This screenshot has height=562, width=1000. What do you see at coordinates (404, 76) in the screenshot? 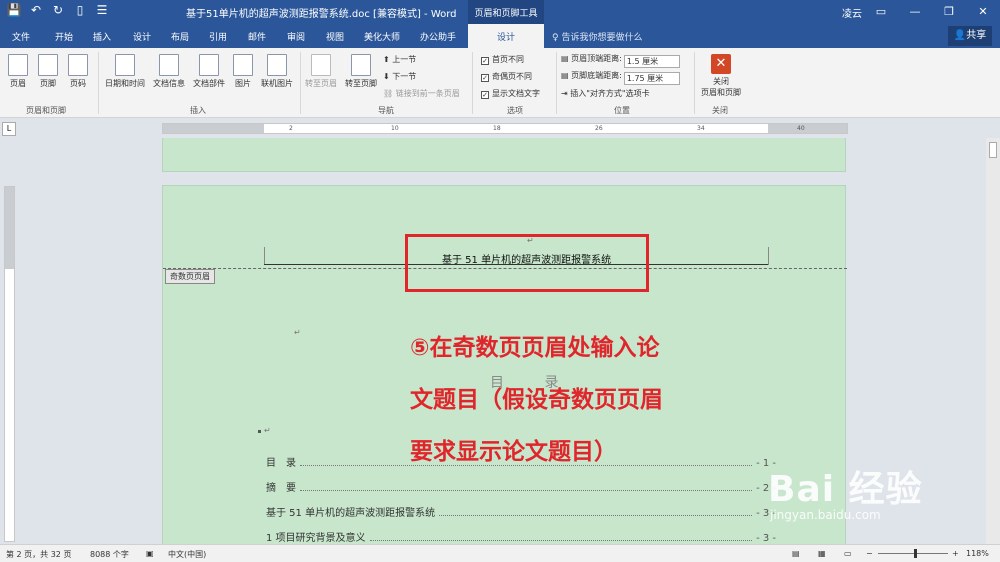
I see `next-section-label: 下一节` at bounding box center [404, 76].